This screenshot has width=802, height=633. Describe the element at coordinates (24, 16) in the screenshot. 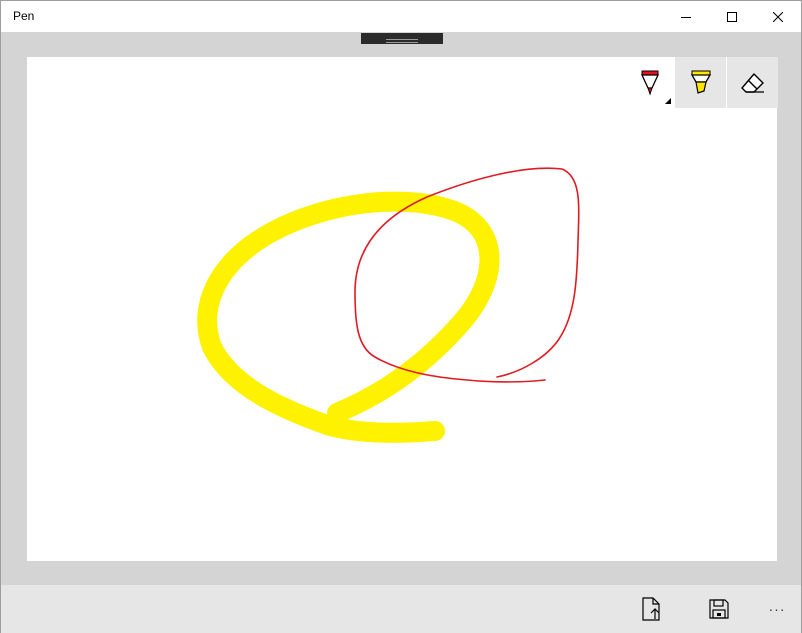

I see `window-title: Pen` at that location.